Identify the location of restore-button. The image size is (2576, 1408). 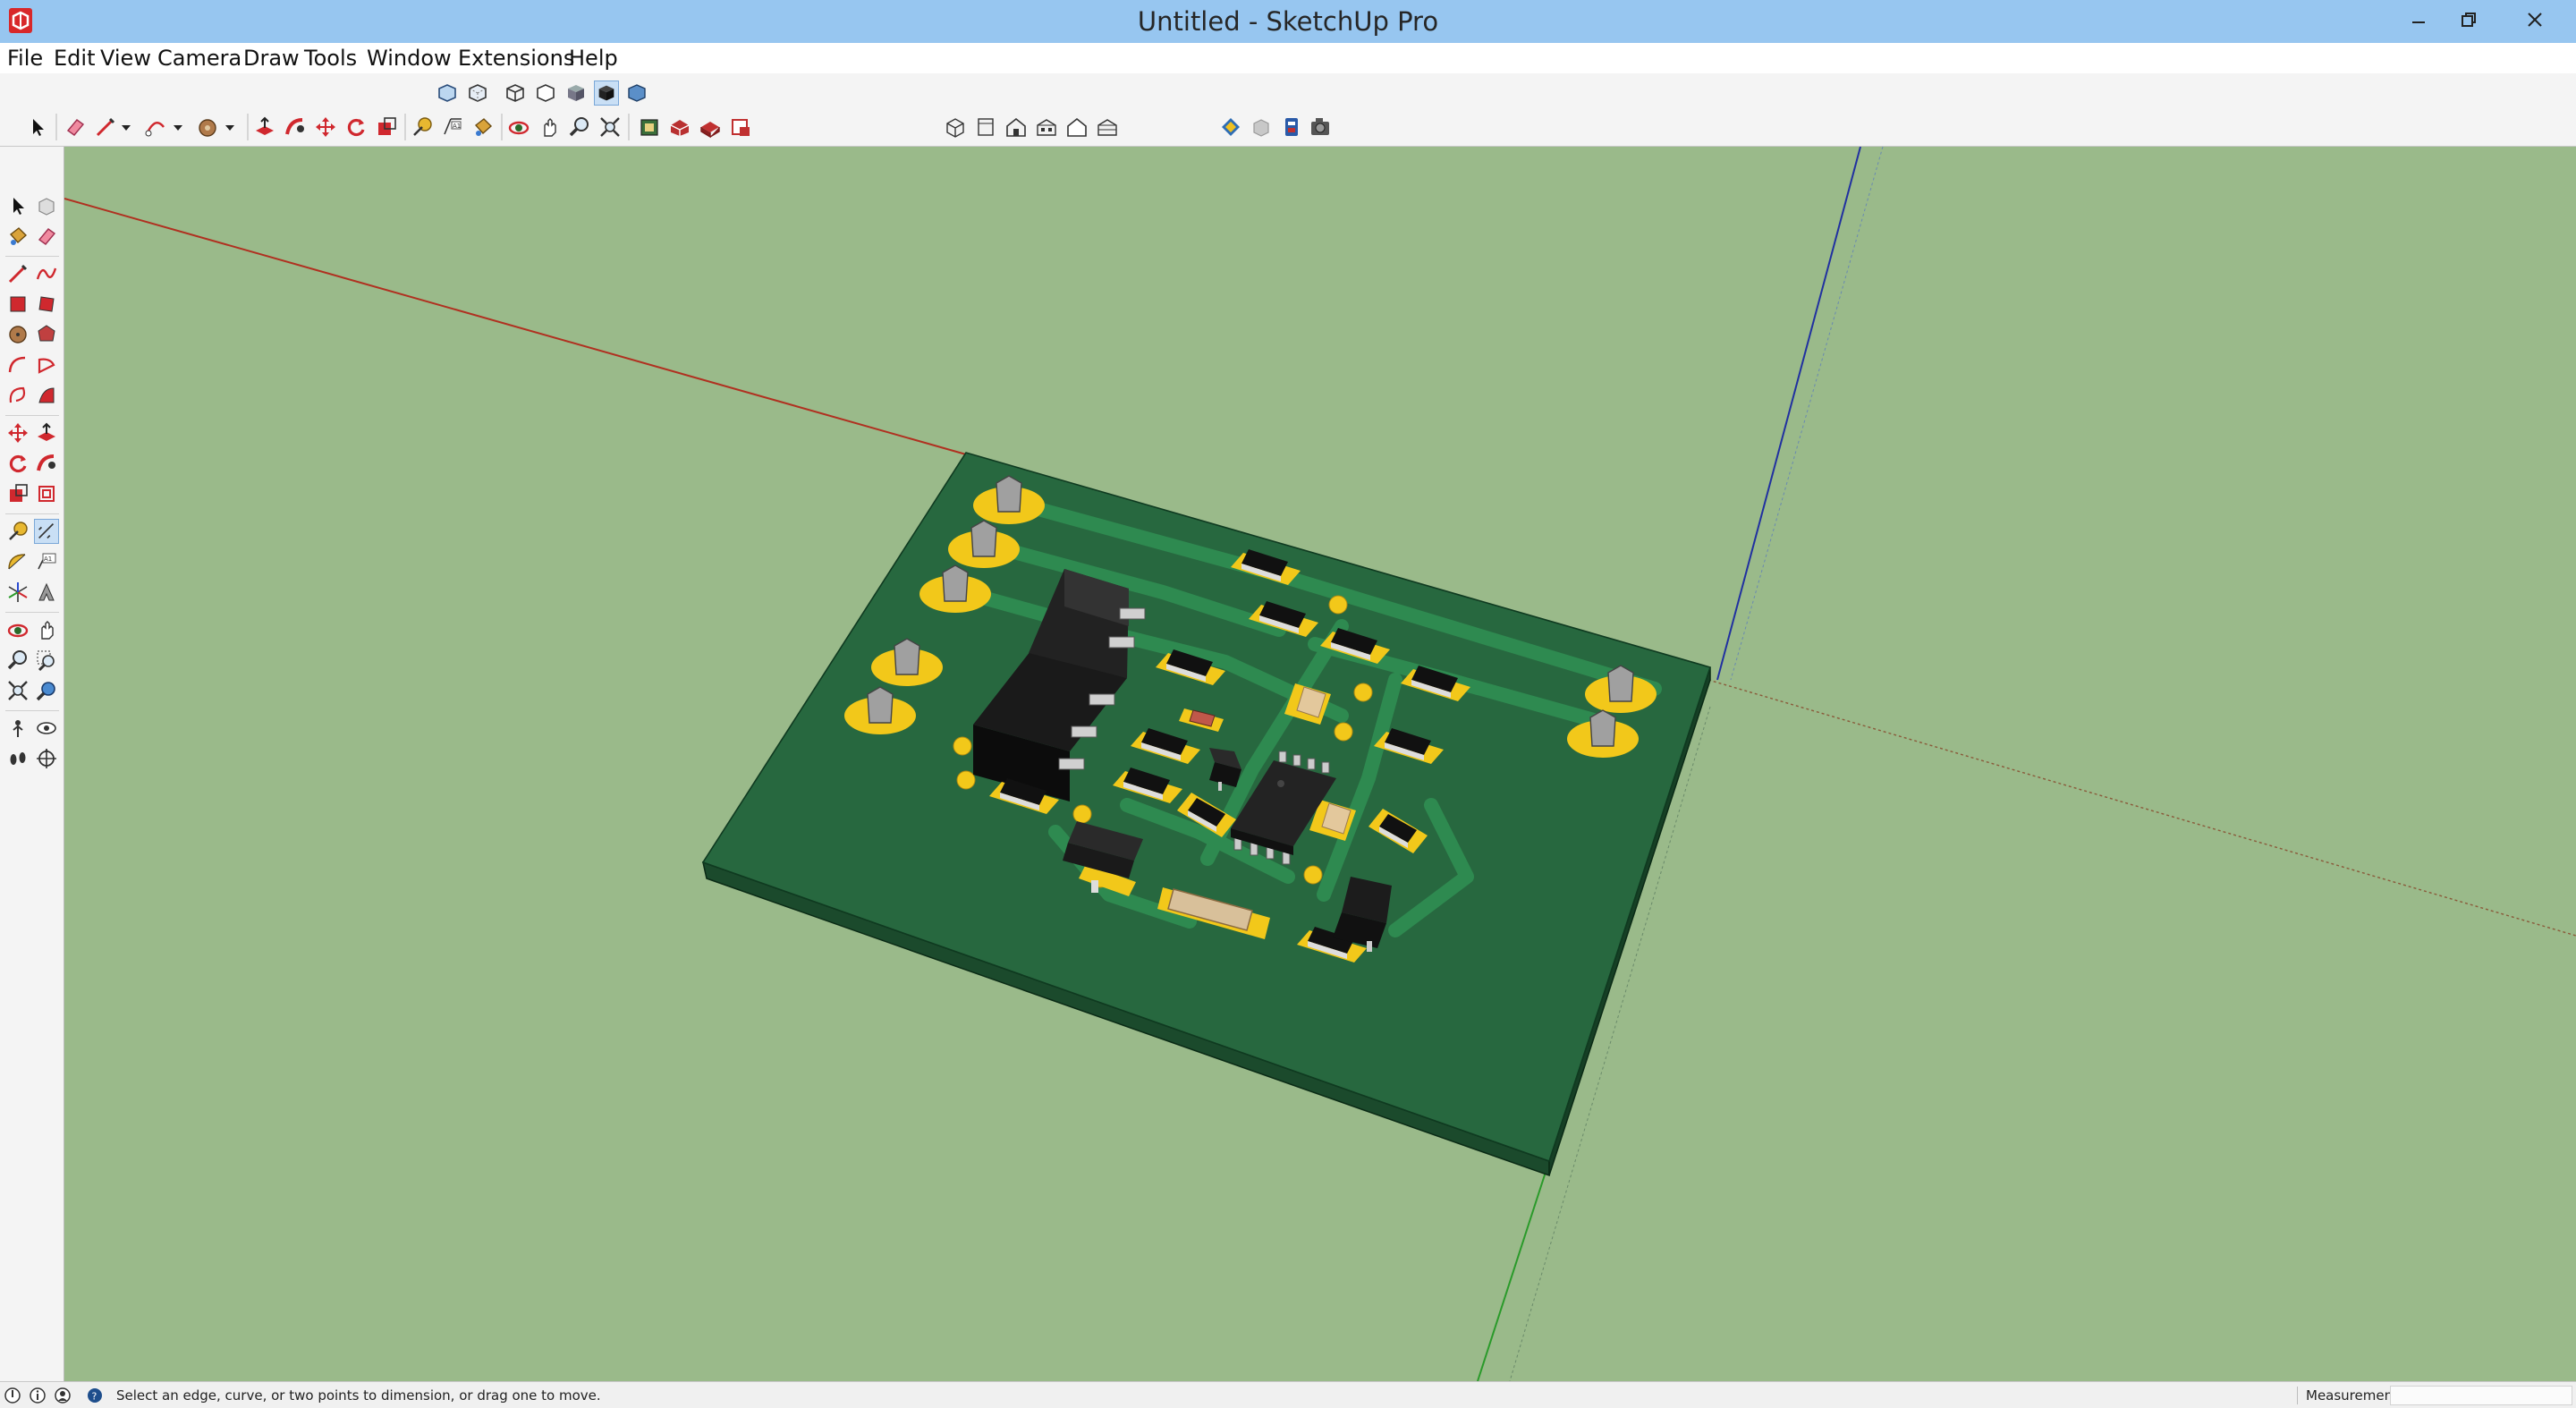
(2469, 19).